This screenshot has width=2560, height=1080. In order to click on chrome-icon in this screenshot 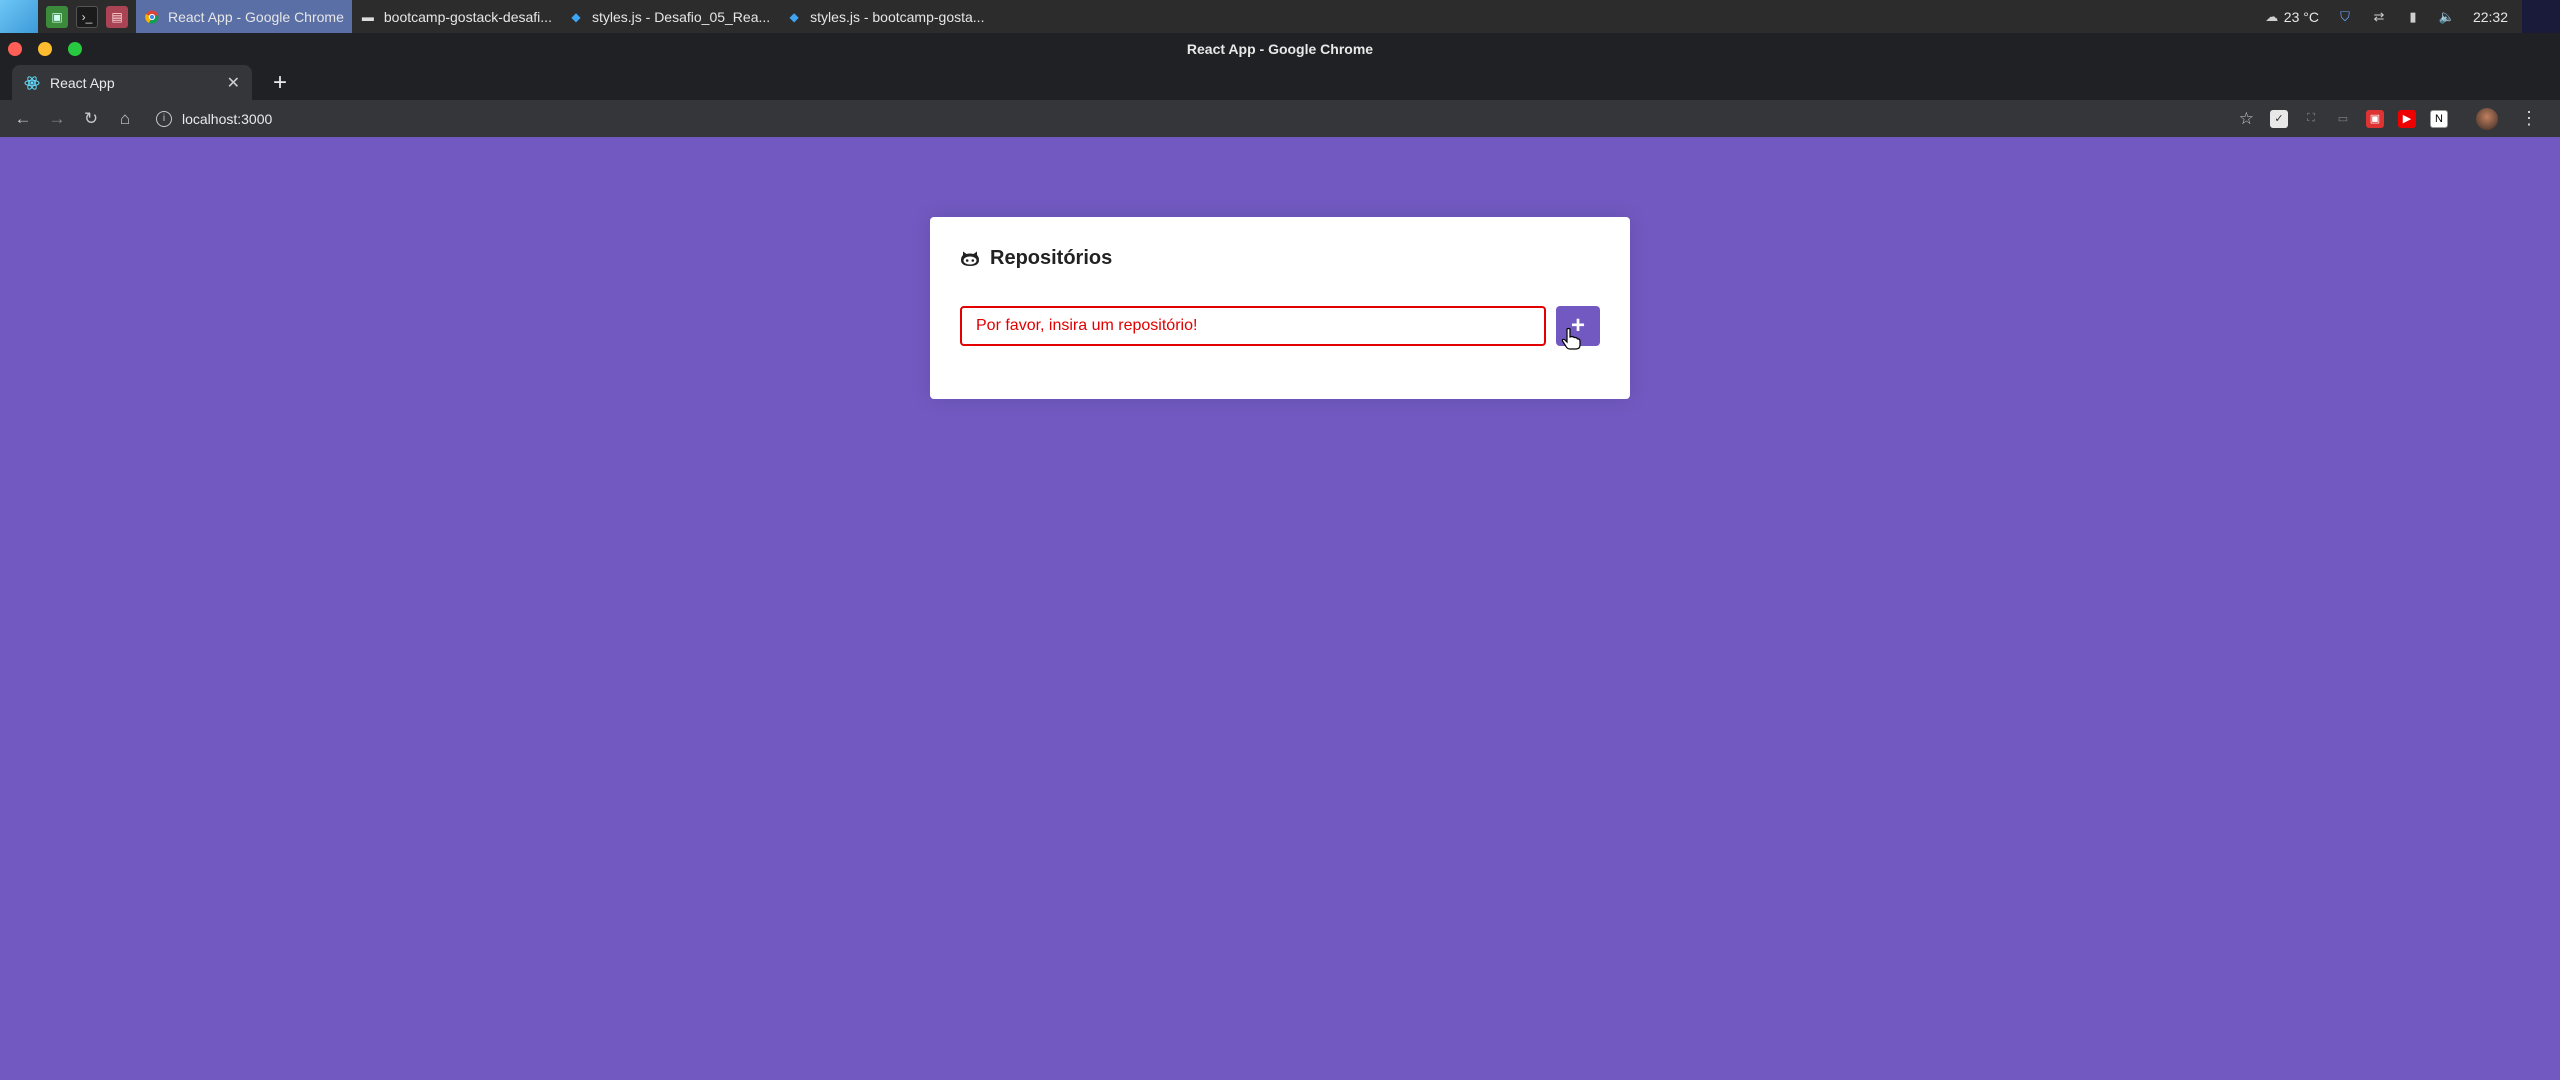, I will do `click(152, 17)`.